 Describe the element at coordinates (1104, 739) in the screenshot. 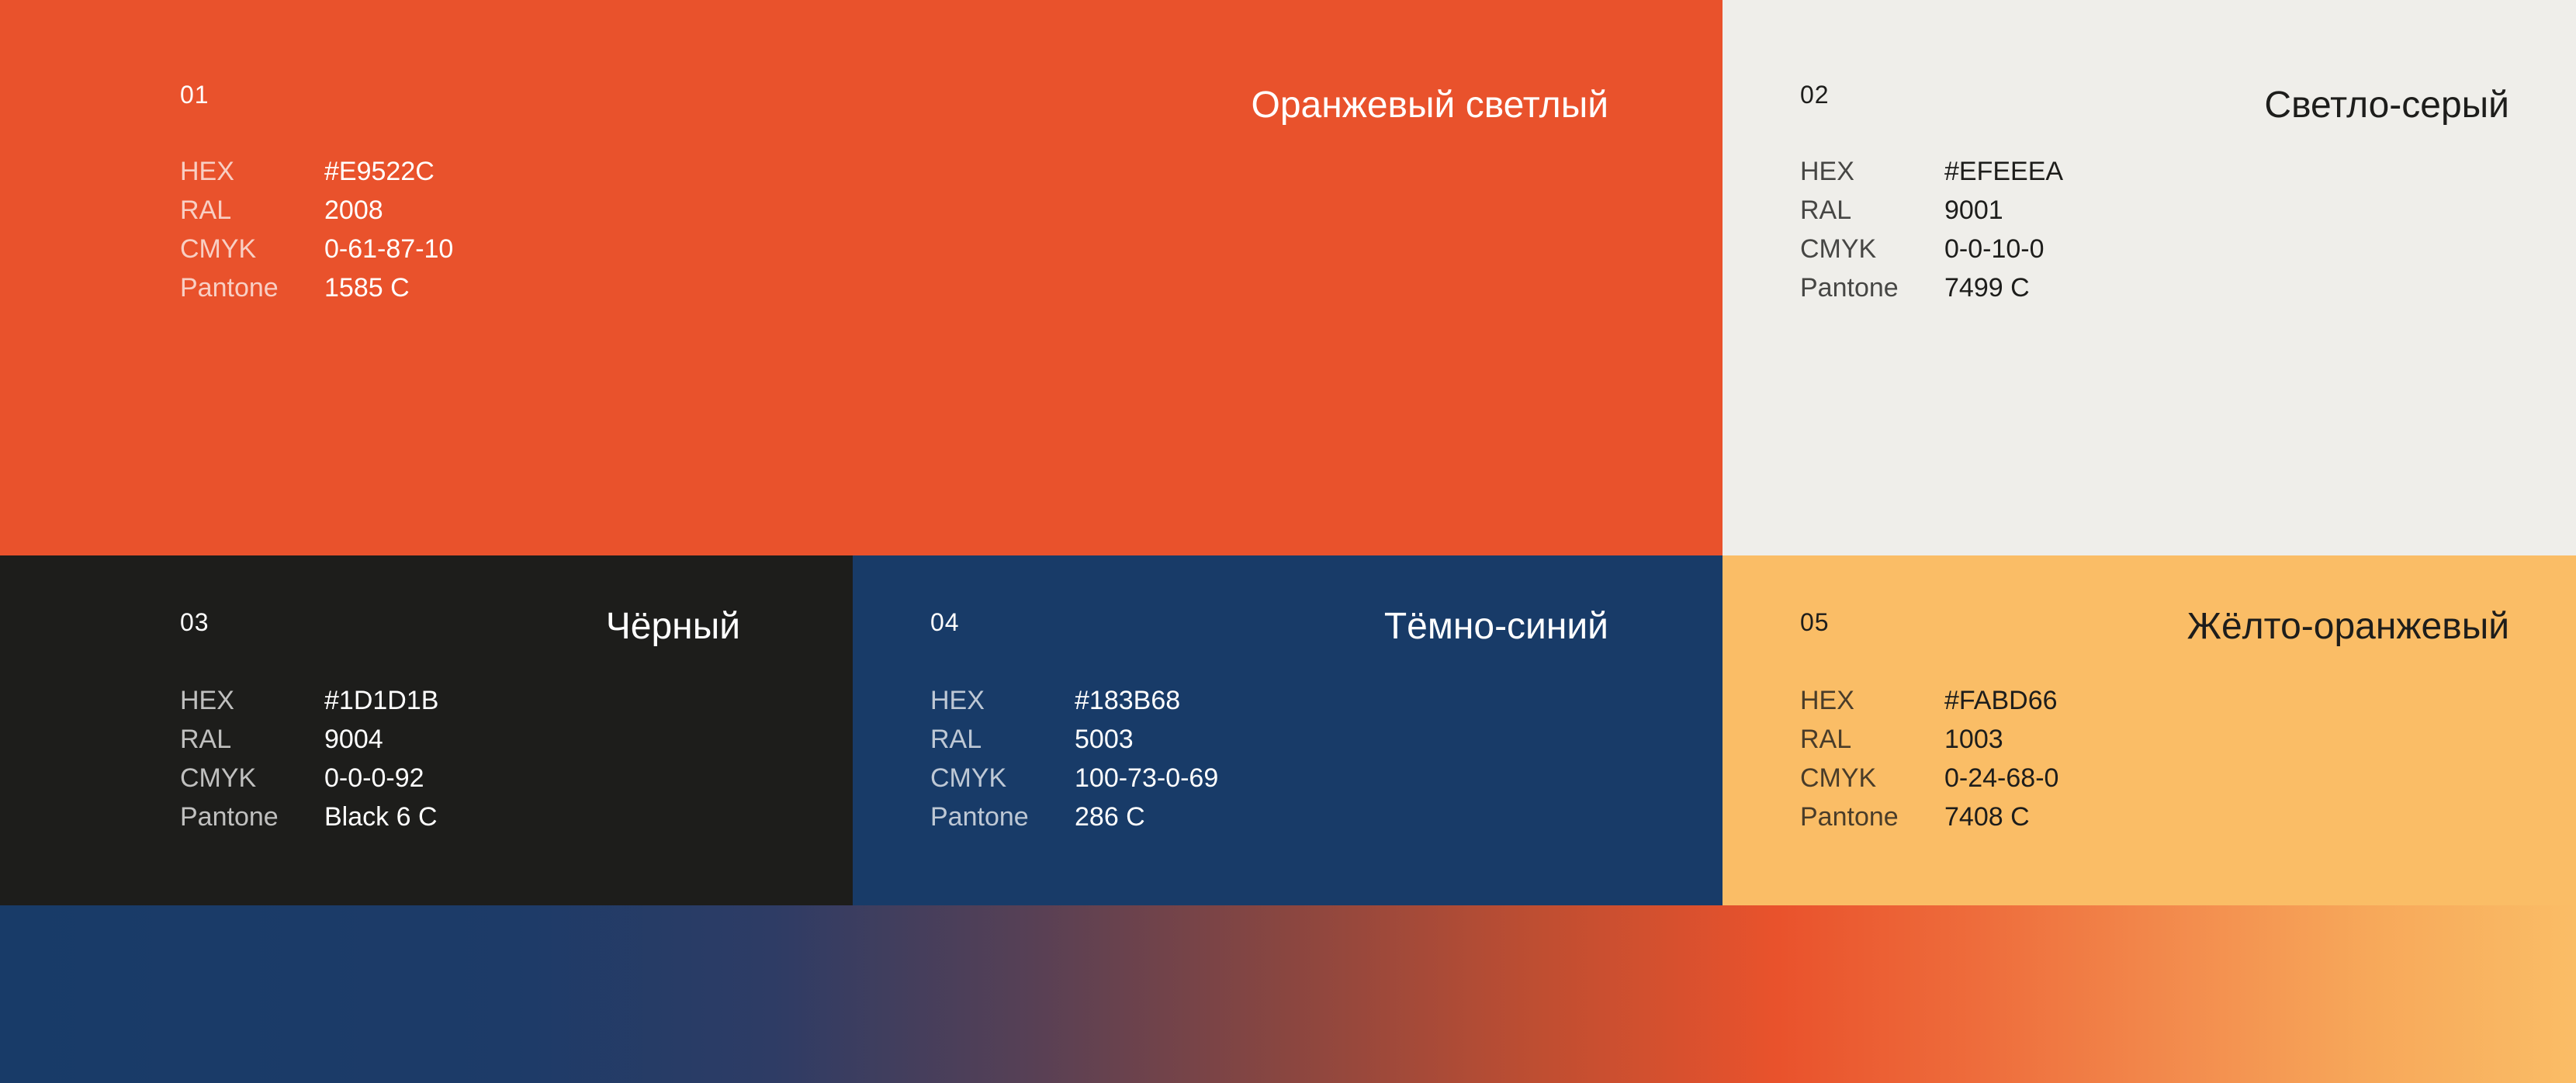

I see `spec-value: 5003` at that location.